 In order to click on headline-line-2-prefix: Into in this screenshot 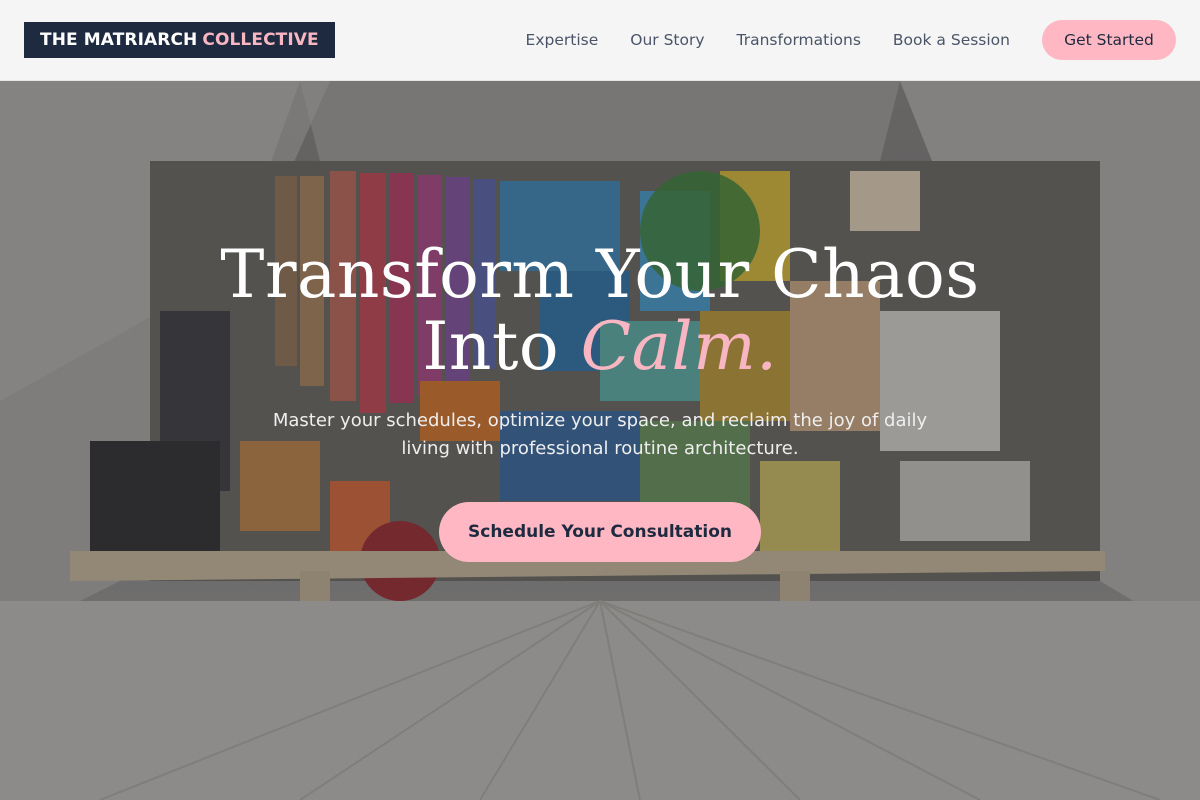, I will do `click(491, 346)`.